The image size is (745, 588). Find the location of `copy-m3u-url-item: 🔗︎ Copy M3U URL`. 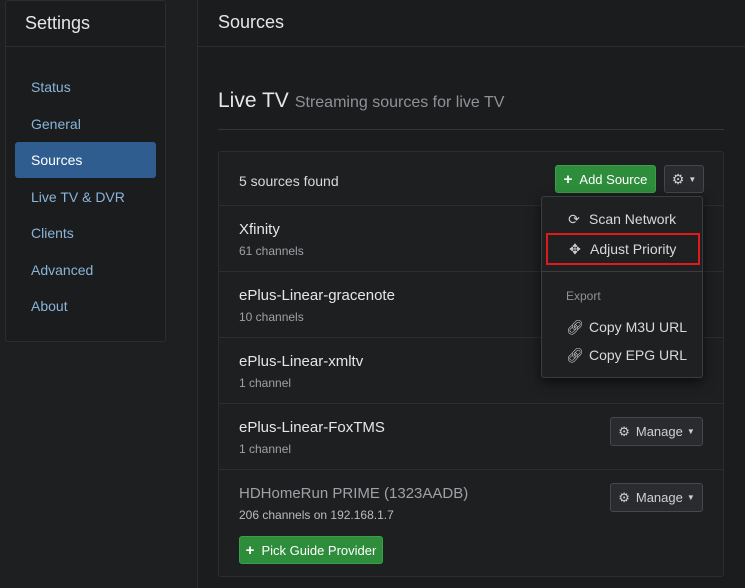

copy-m3u-url-item: 🔗︎ Copy M3U URL is located at coordinates (622, 327).